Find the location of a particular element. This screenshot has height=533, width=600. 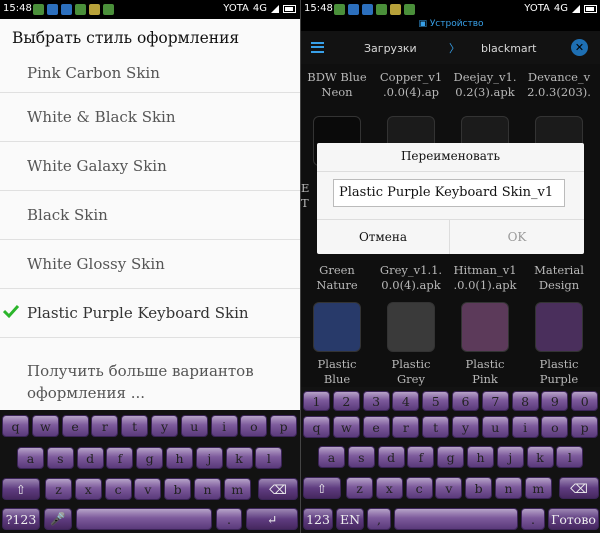

microphone-key: 🎤 is located at coordinates (58, 519).